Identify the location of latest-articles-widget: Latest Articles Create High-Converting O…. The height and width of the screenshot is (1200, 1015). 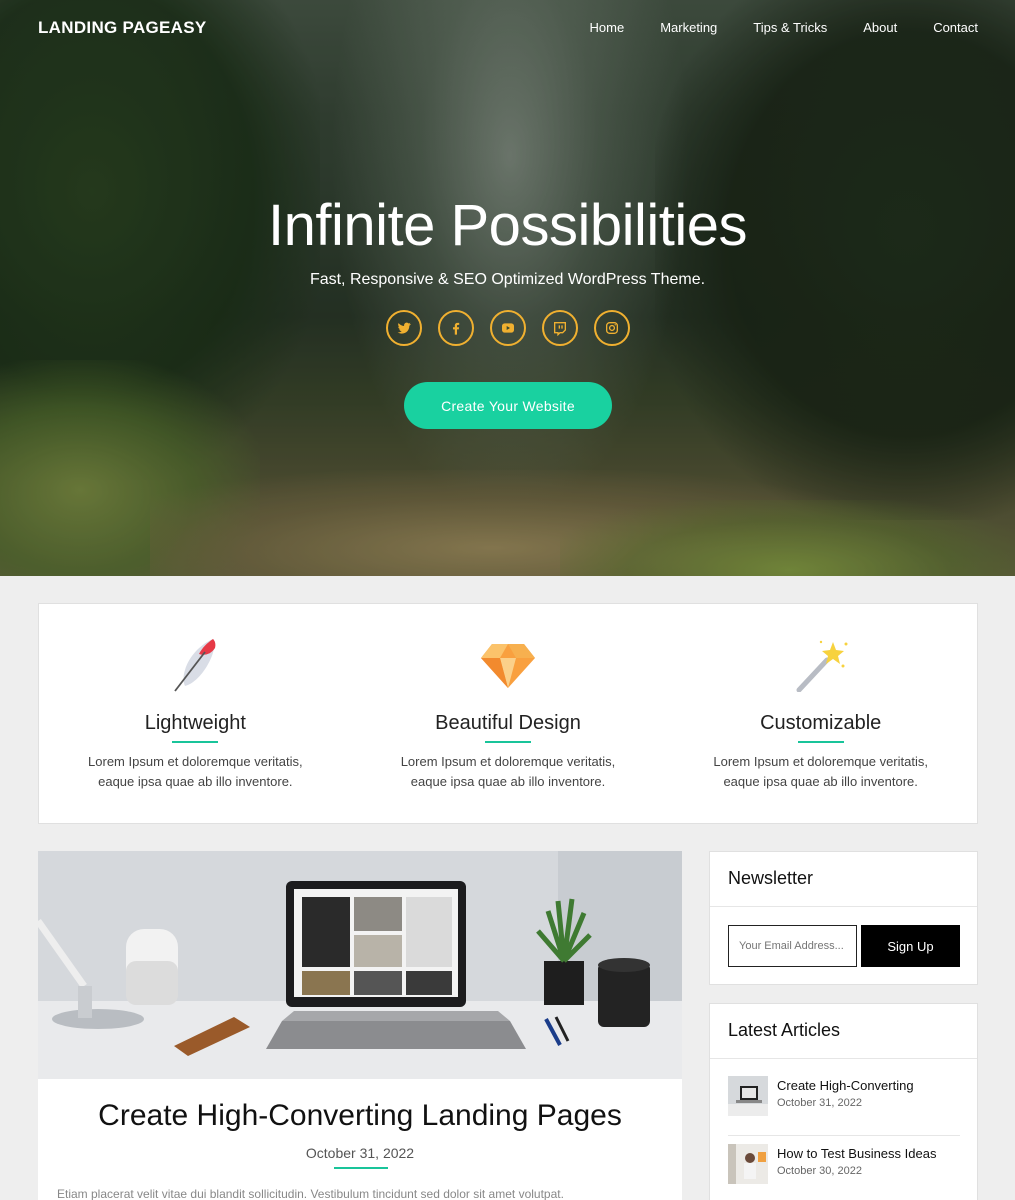
(843, 1101).